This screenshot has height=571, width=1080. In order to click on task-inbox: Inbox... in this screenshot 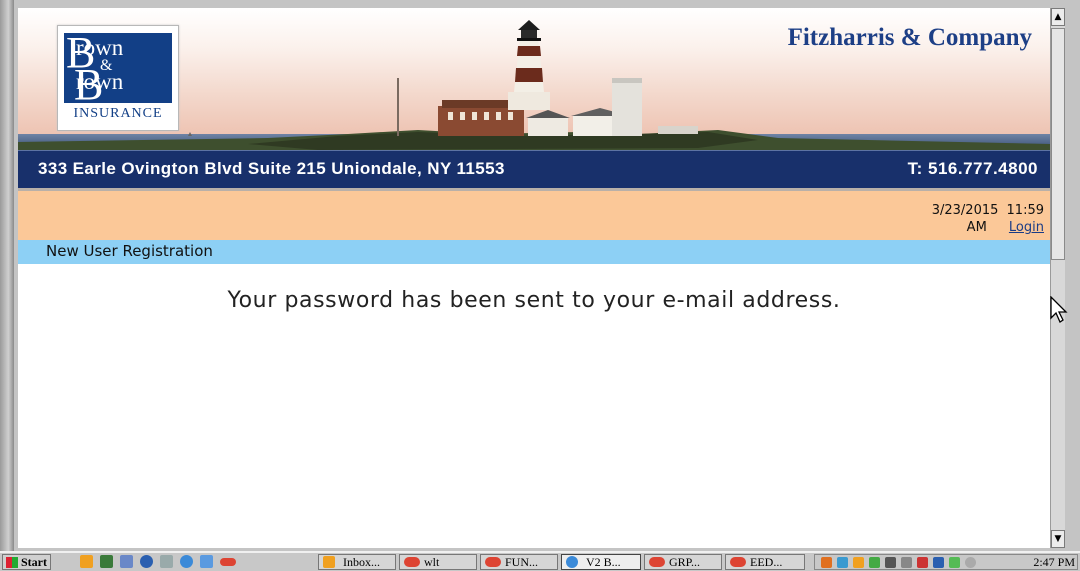, I will do `click(357, 562)`.